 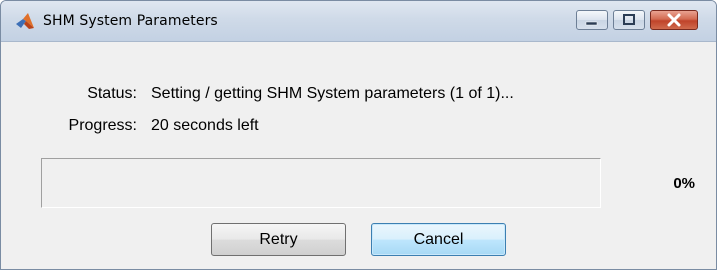 I want to click on progress-label: Progress:, so click(x=102, y=125).